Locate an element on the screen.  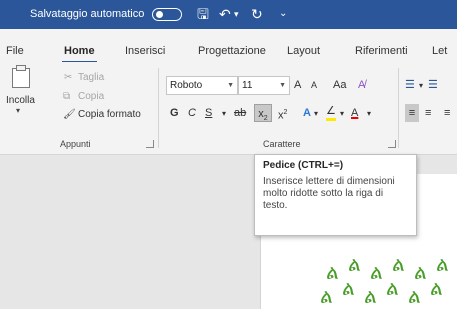
title-bar: Salvataggio automatico 🖫 ↶ ▾ ↻ ⌄ is located at coordinates (228, 14).